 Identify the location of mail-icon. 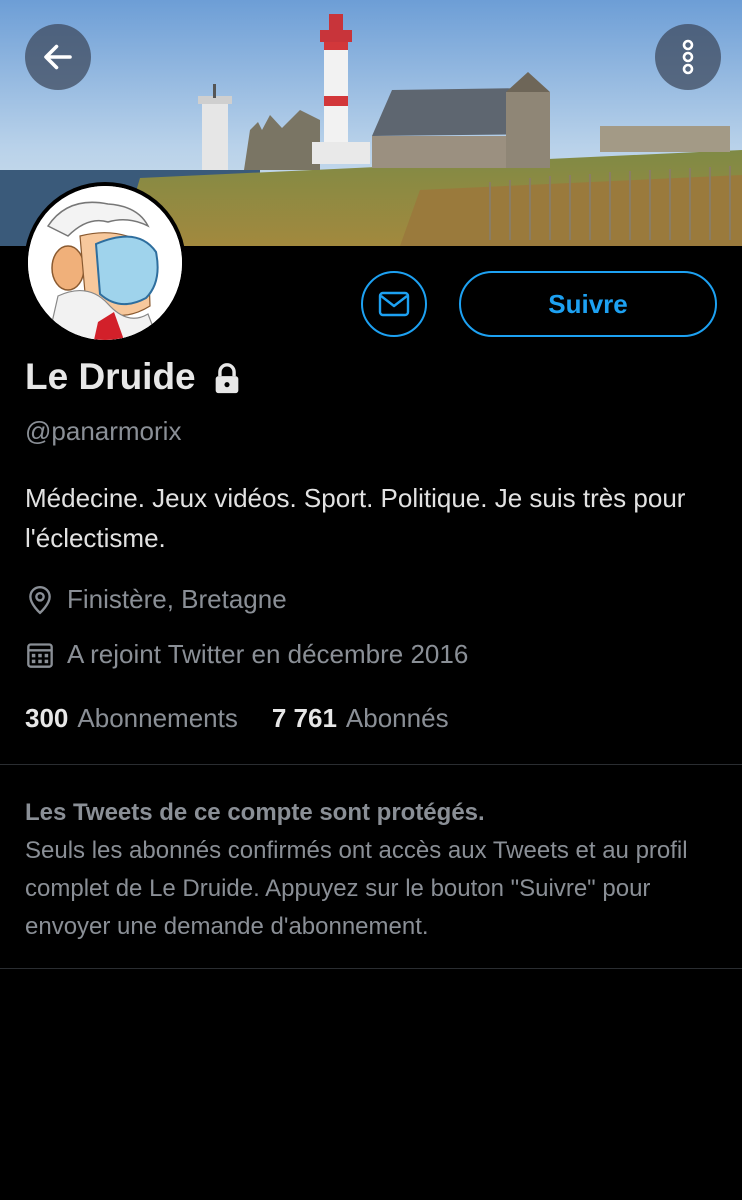
(394, 304).